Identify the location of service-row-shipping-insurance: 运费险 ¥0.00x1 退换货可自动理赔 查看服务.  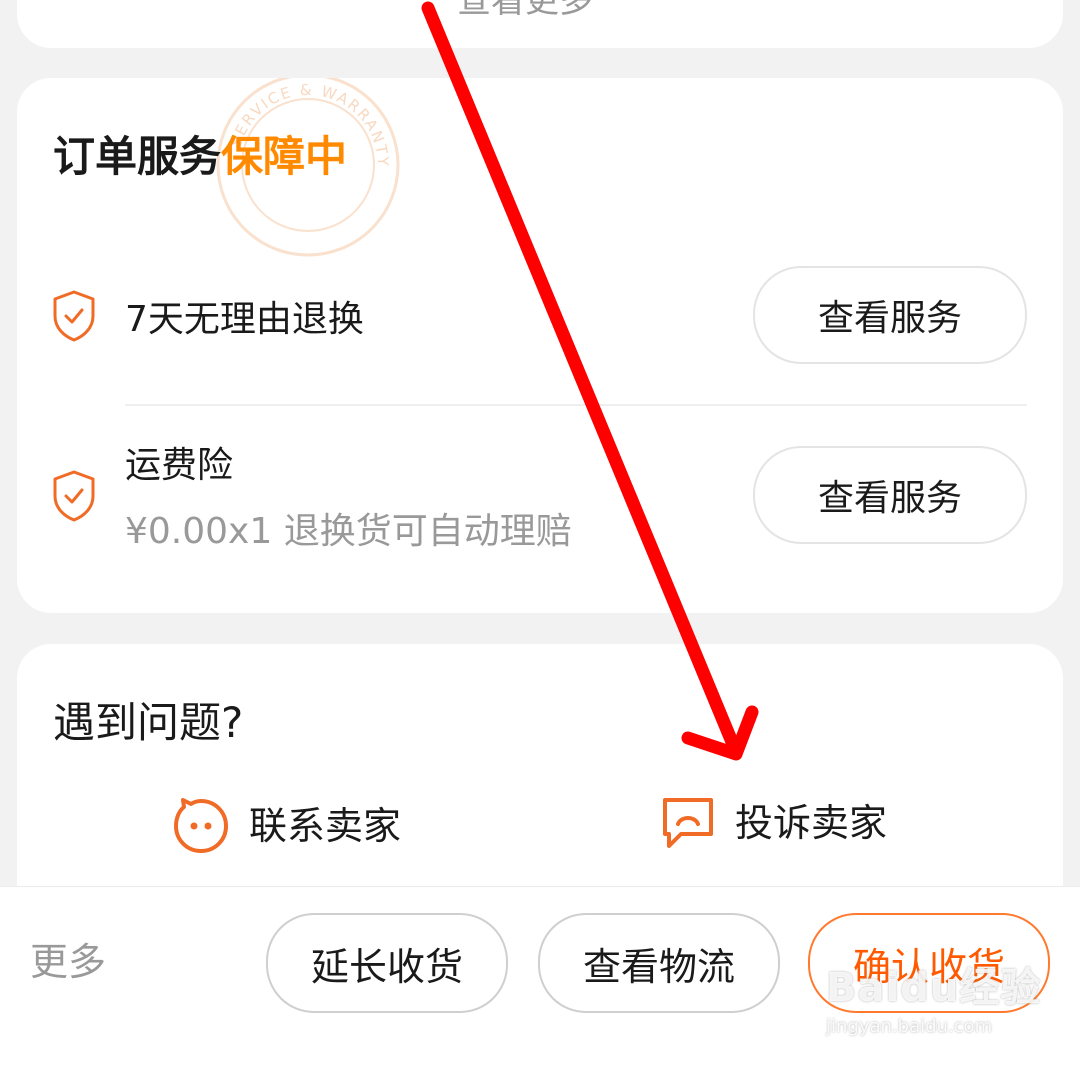
(540, 521).